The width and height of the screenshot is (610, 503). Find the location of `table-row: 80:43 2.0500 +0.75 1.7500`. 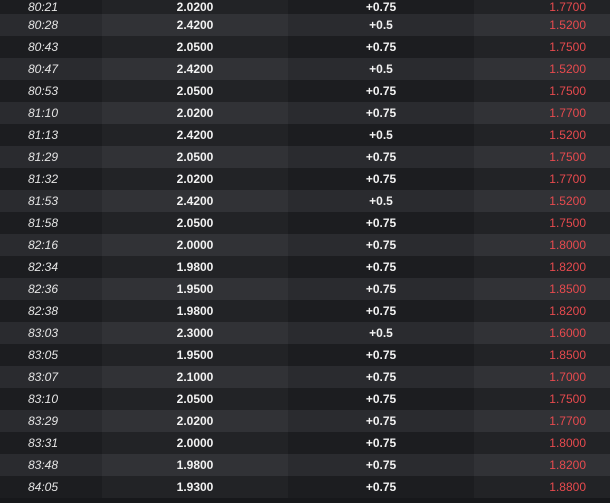

table-row: 80:43 2.0500 +0.75 1.7500 is located at coordinates (305, 47).